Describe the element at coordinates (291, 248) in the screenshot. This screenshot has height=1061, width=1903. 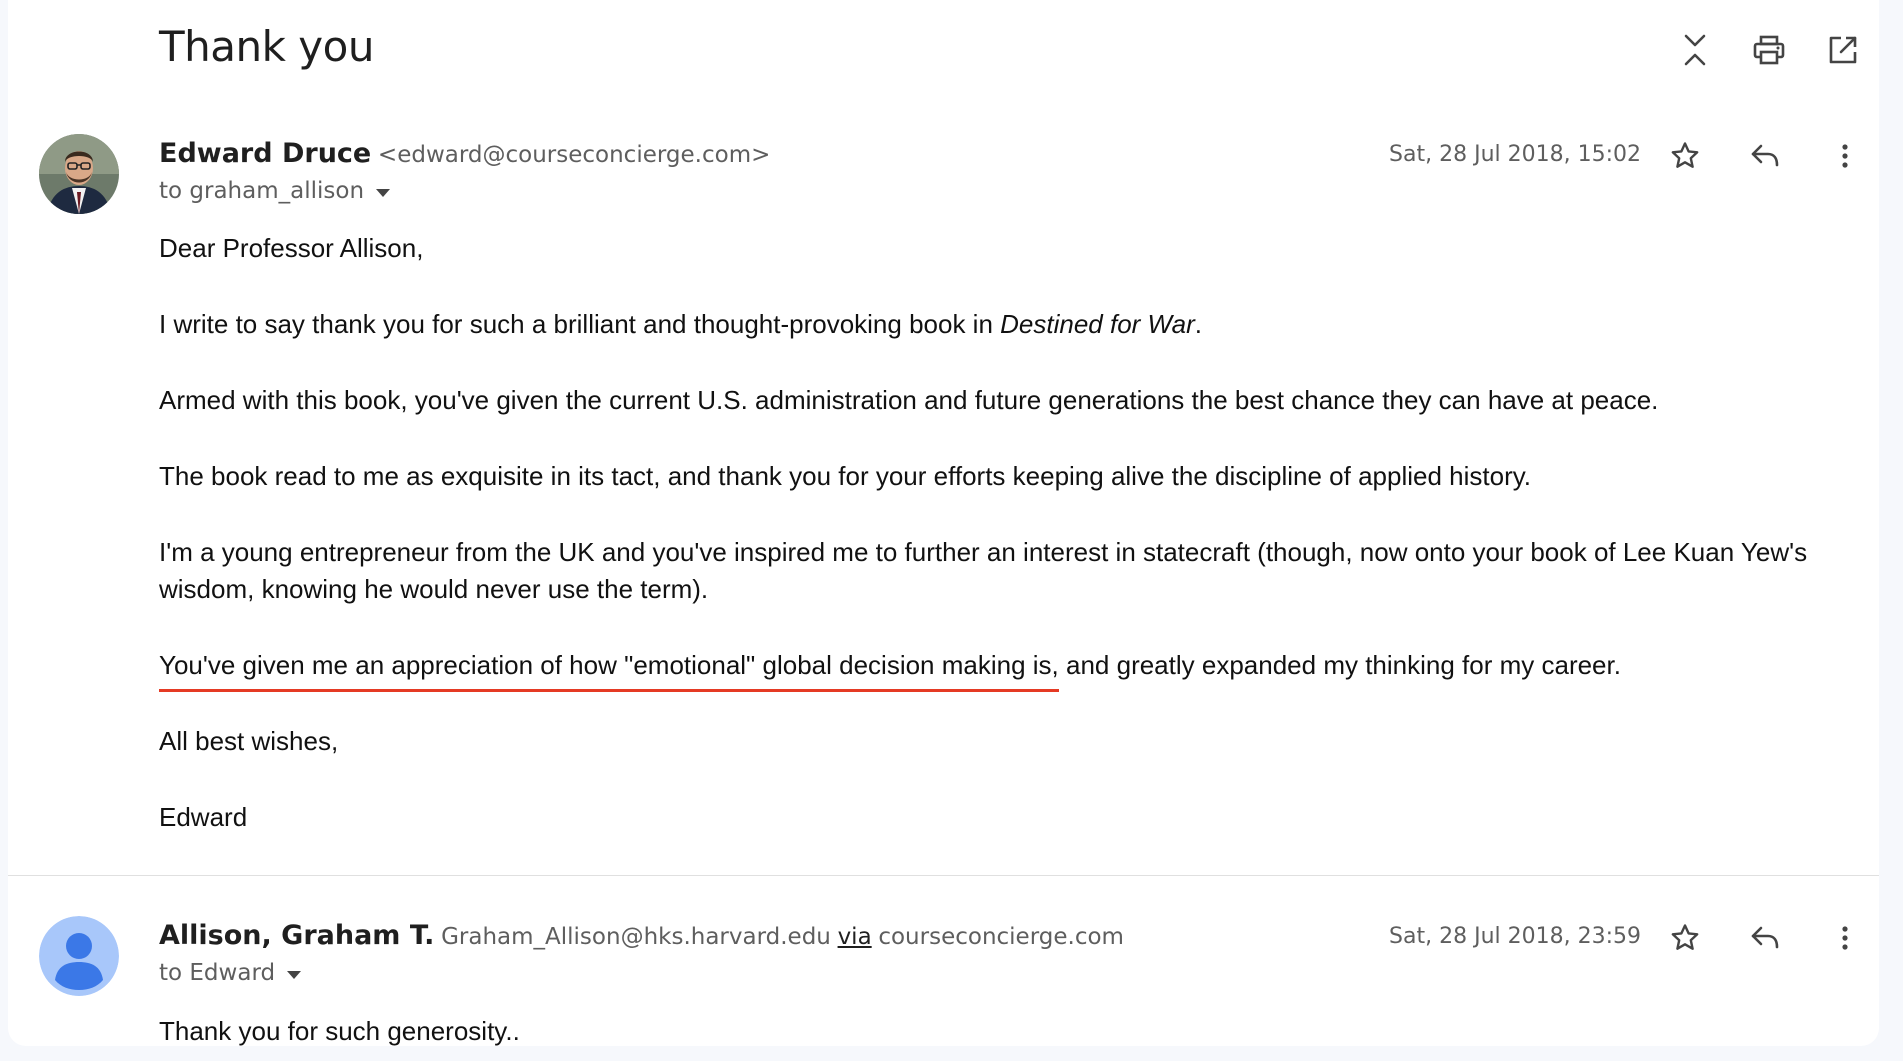
I see `body-greeting: Dear Professor Allison,` at that location.